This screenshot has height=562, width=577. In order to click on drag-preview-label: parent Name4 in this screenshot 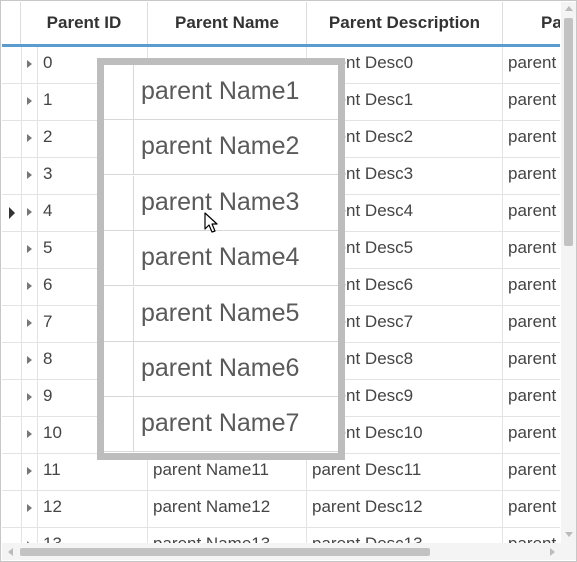, I will do `click(220, 257)`.